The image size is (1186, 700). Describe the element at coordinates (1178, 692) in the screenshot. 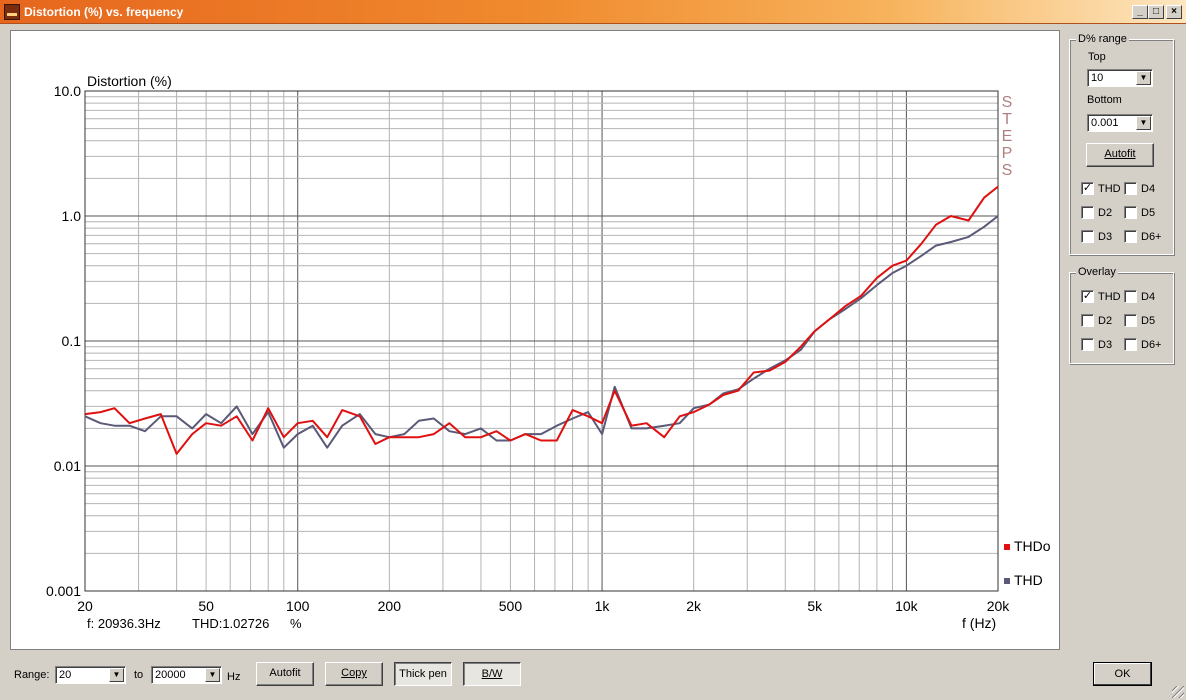

I see `resize-grip` at that location.